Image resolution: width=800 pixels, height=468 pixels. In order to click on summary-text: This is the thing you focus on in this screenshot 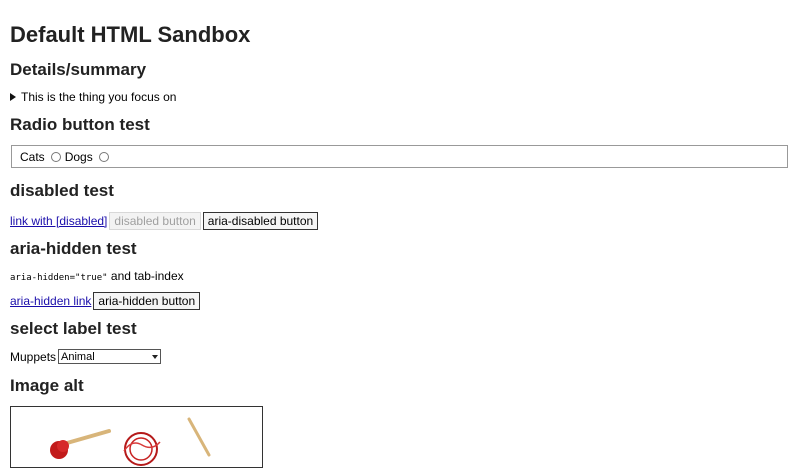, I will do `click(99, 97)`.